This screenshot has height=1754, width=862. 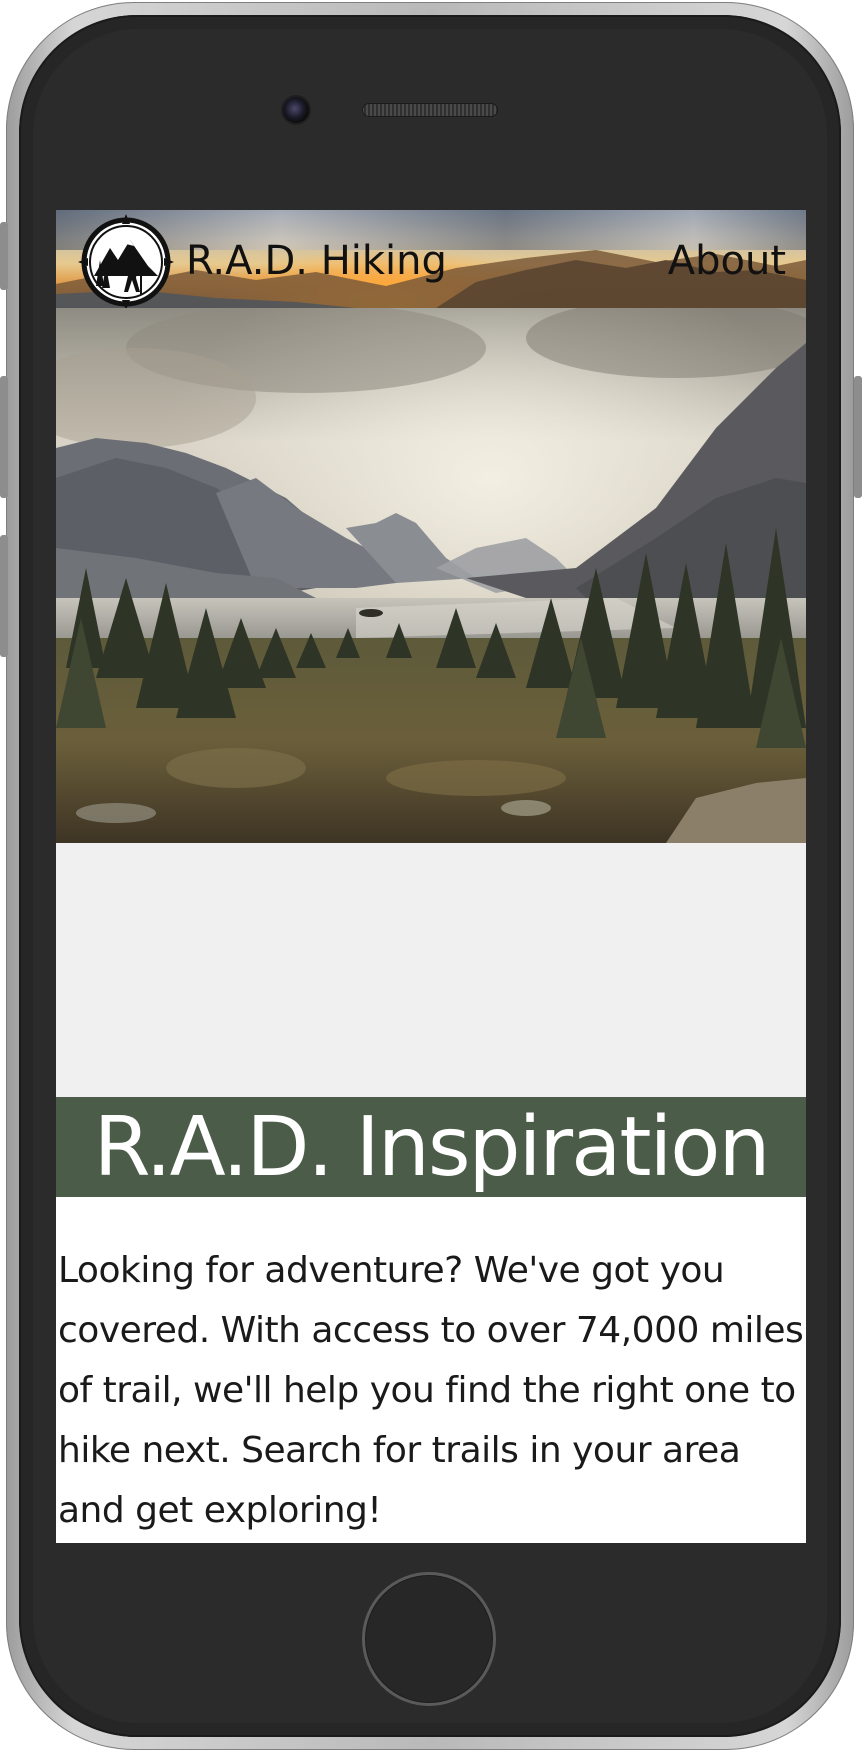 I want to click on earpiece-speaker, so click(x=430, y=110).